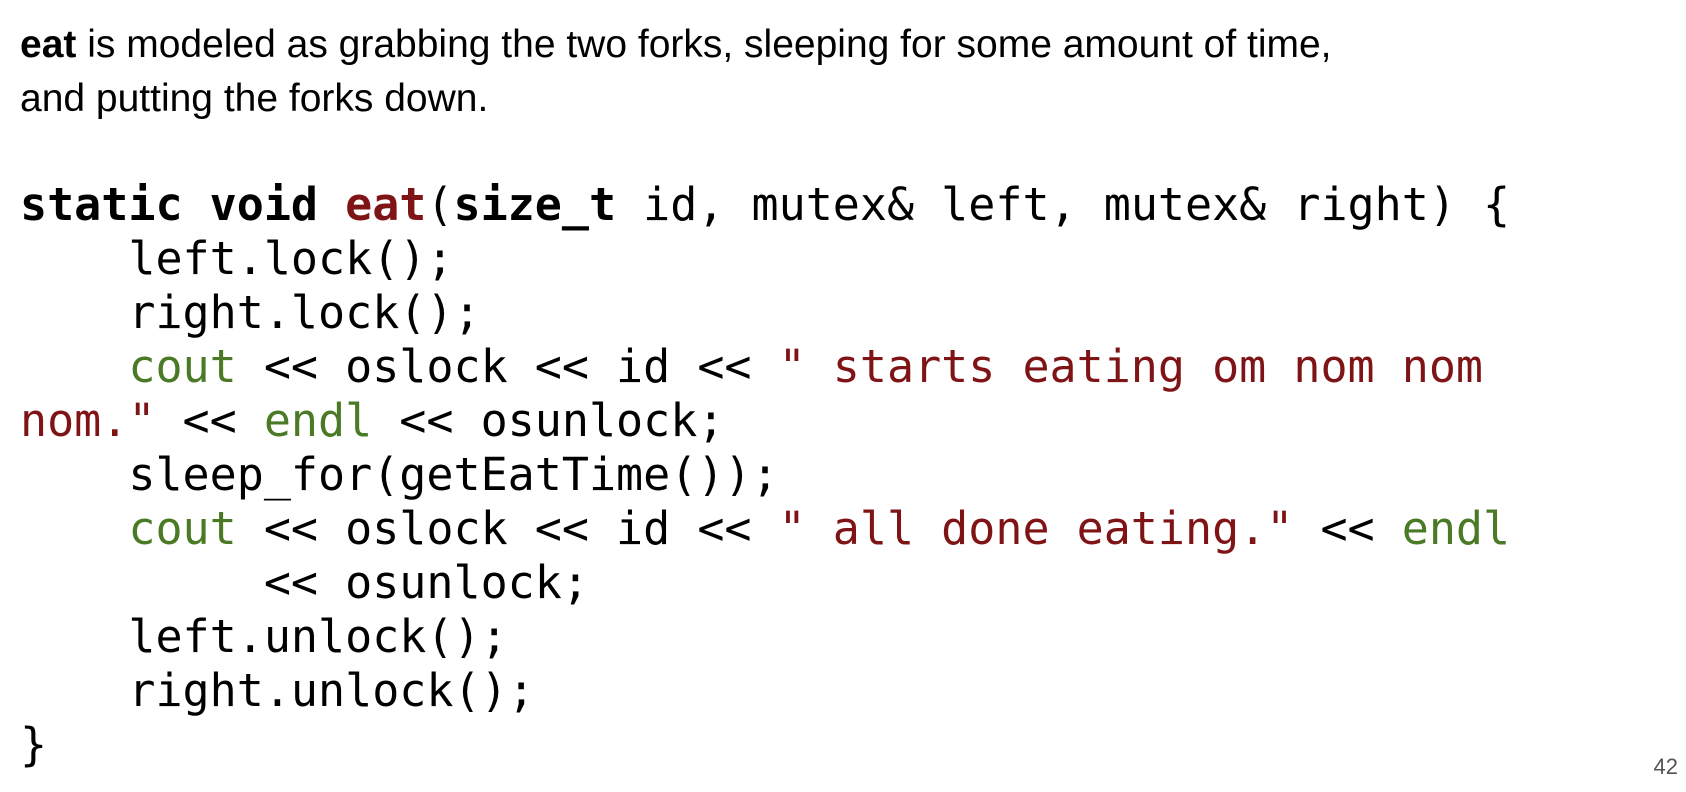 This screenshot has height=792, width=1686. I want to click on signature-params: id, mutex& left, mutex& right) {, so click(1063, 204).